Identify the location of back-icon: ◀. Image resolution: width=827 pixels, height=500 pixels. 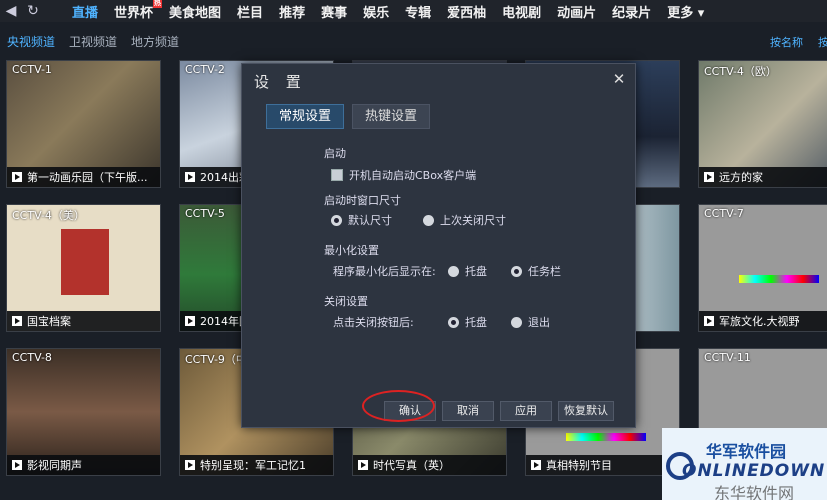
(11, 11).